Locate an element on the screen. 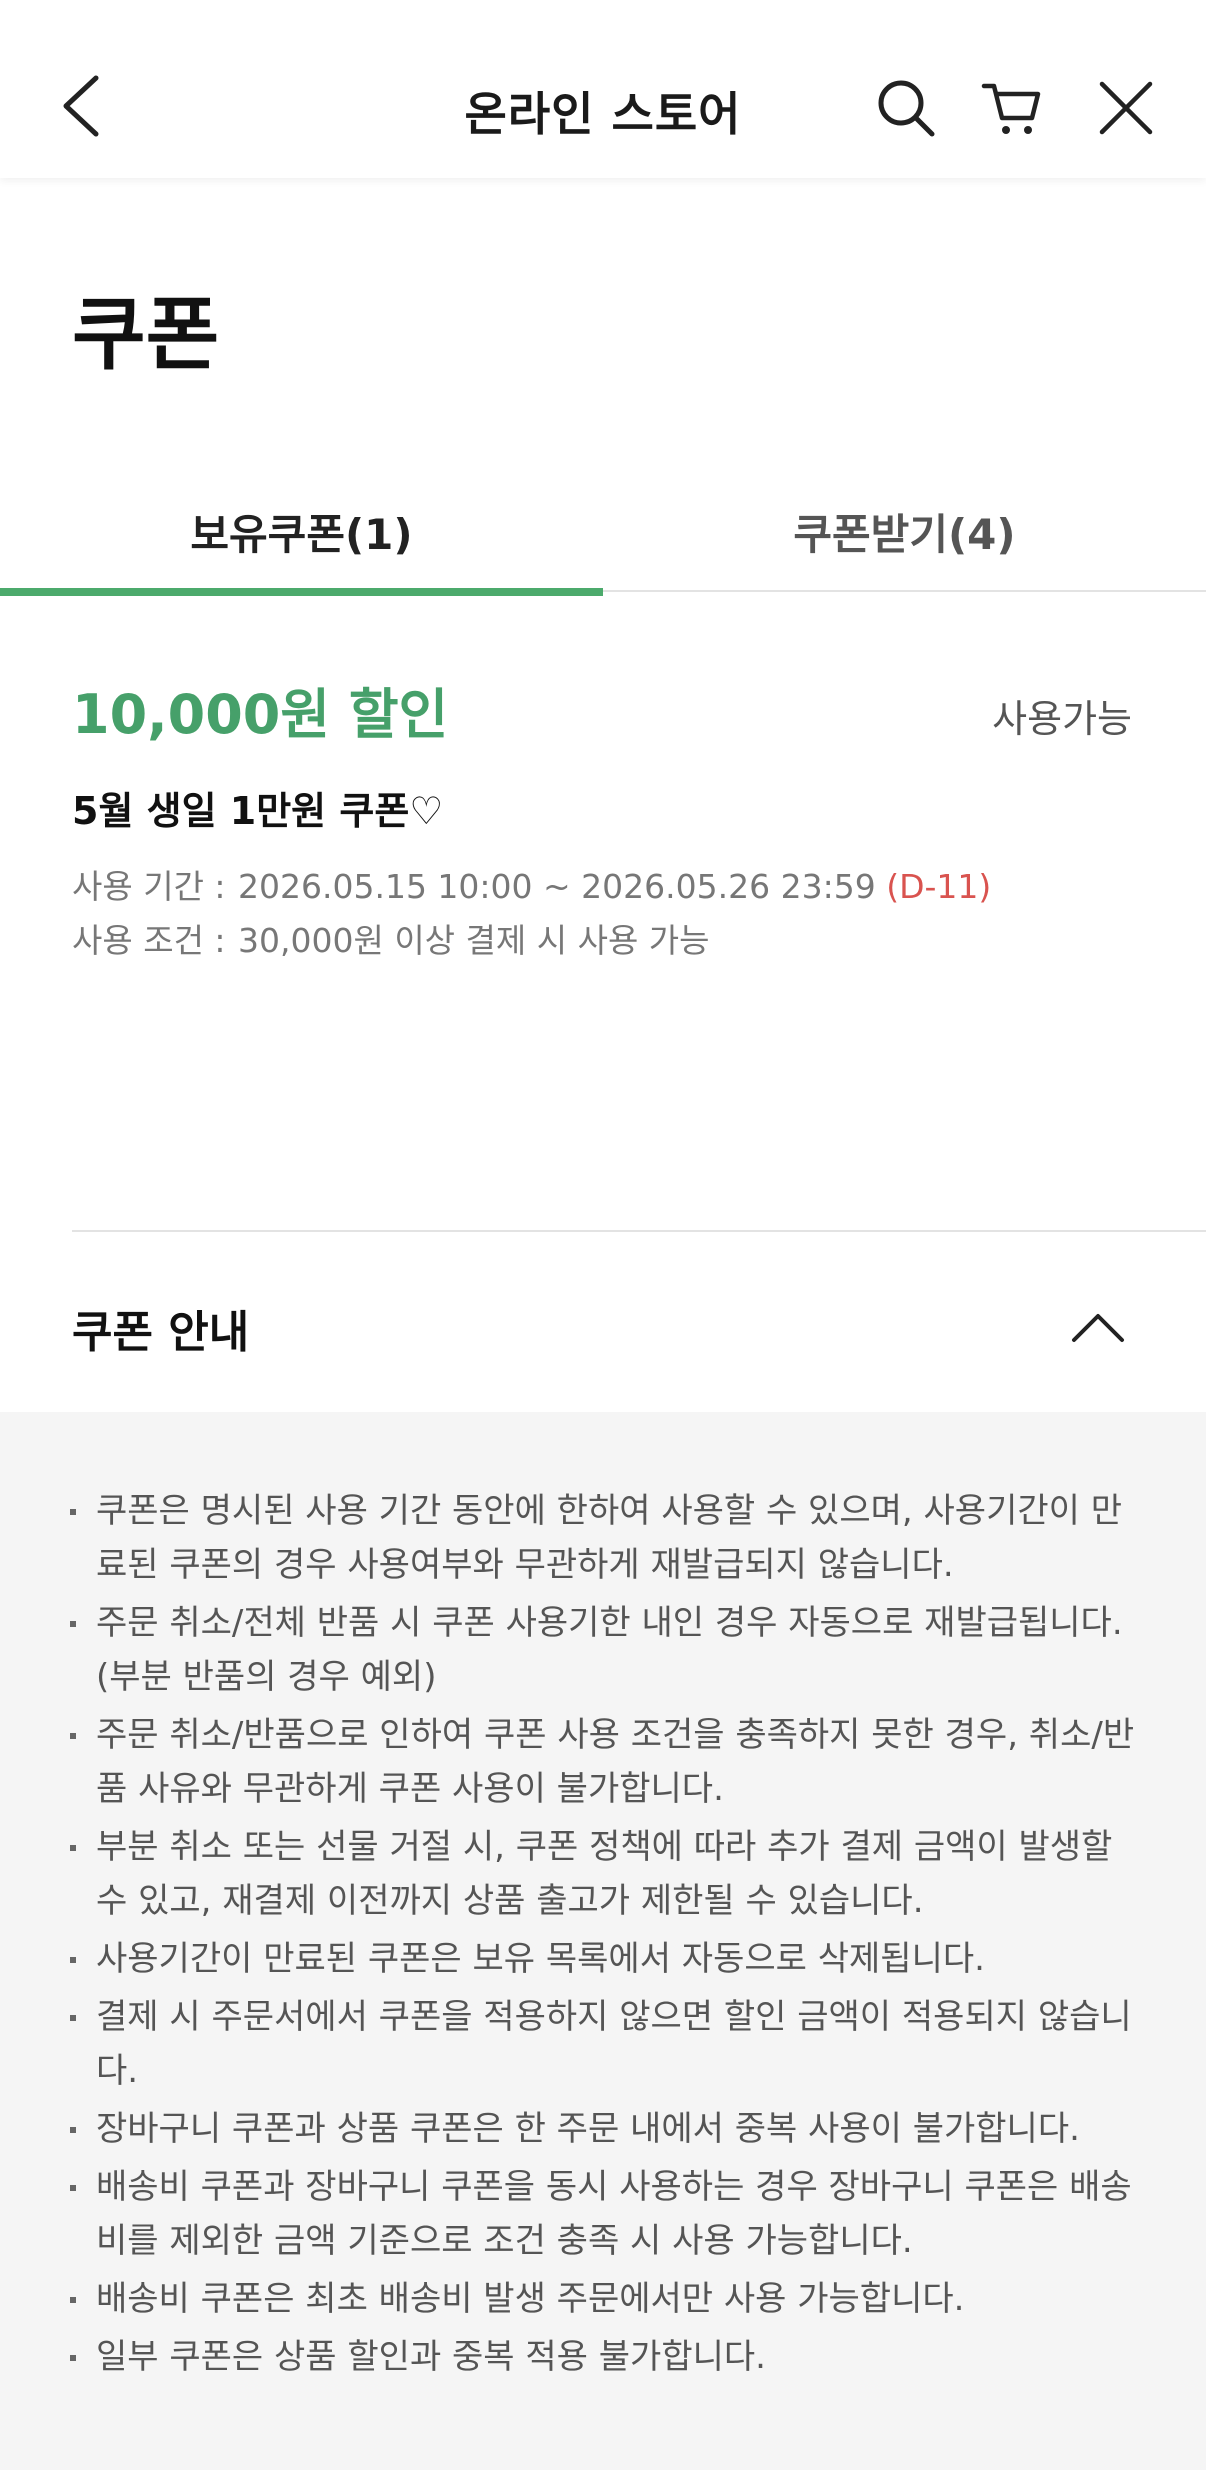 Image resolution: width=1206 pixels, height=2470 pixels. coupon-condition: 사용 조건 : 30,000원 이상 결제 시 사용 가능 is located at coordinates (391, 938).